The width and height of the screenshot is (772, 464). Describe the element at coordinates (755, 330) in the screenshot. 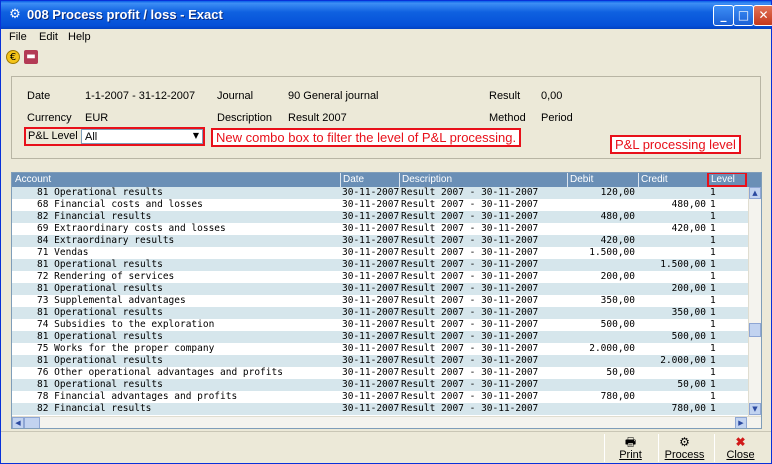

I see `scroll-thumb` at that location.